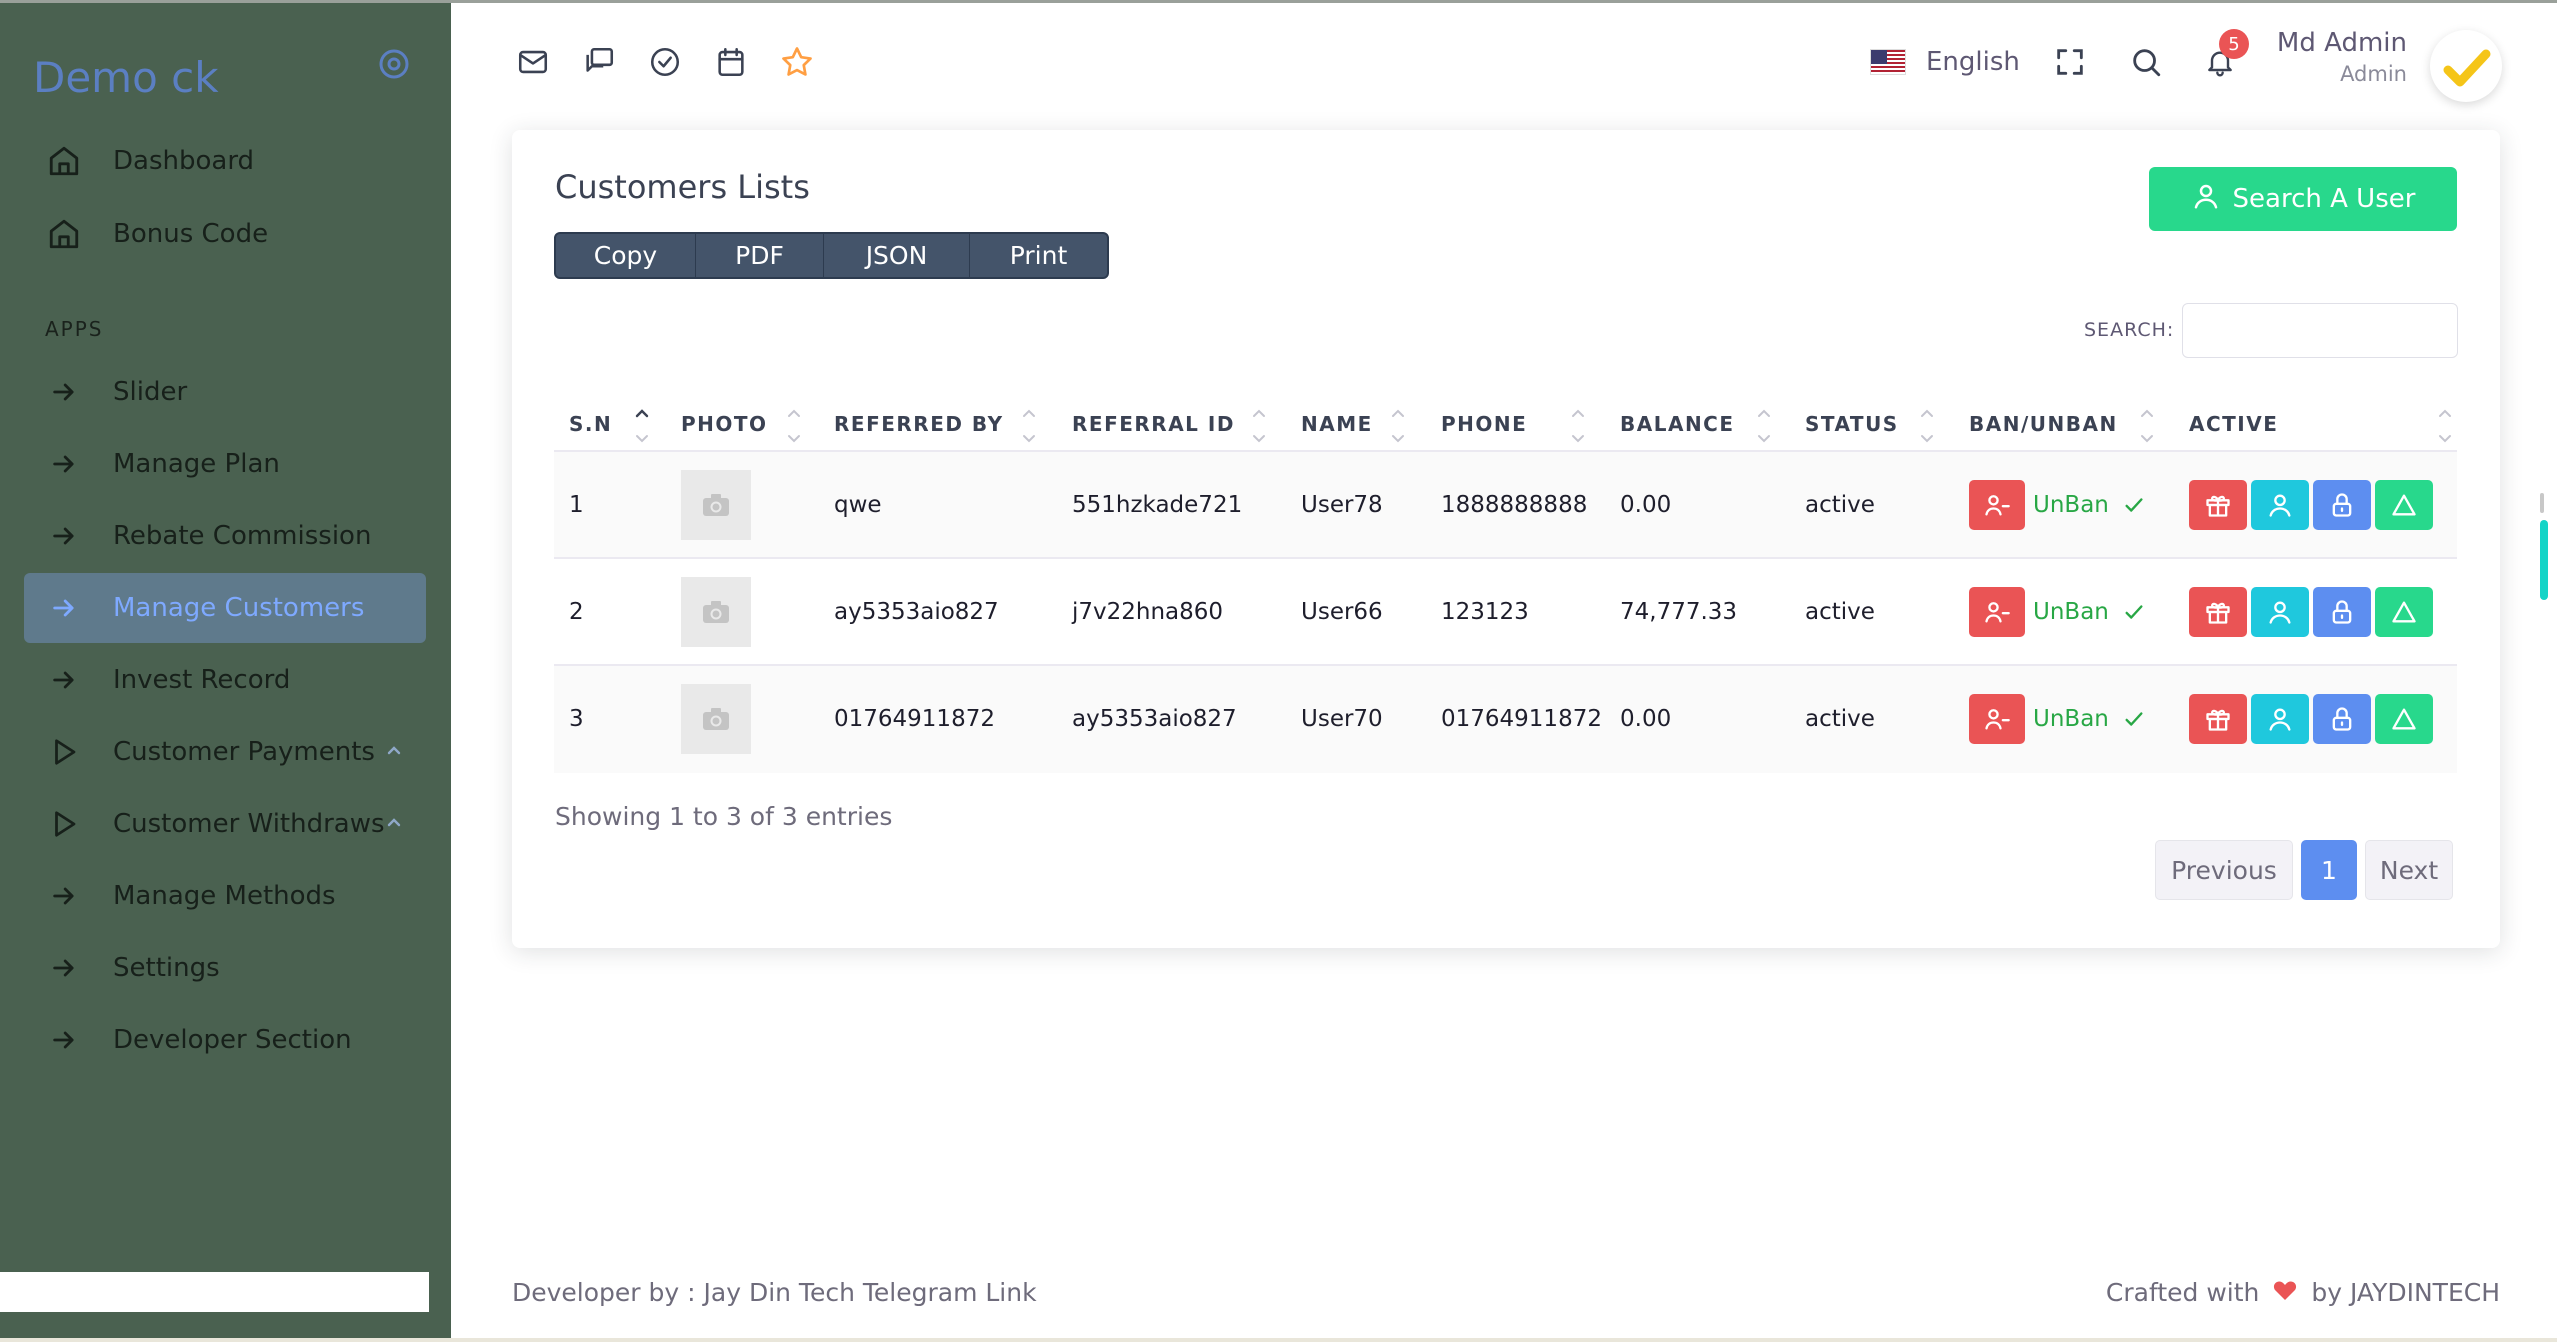 The image size is (2557, 1342). Describe the element at coordinates (1945, 62) in the screenshot. I see `language-selector: English` at that location.